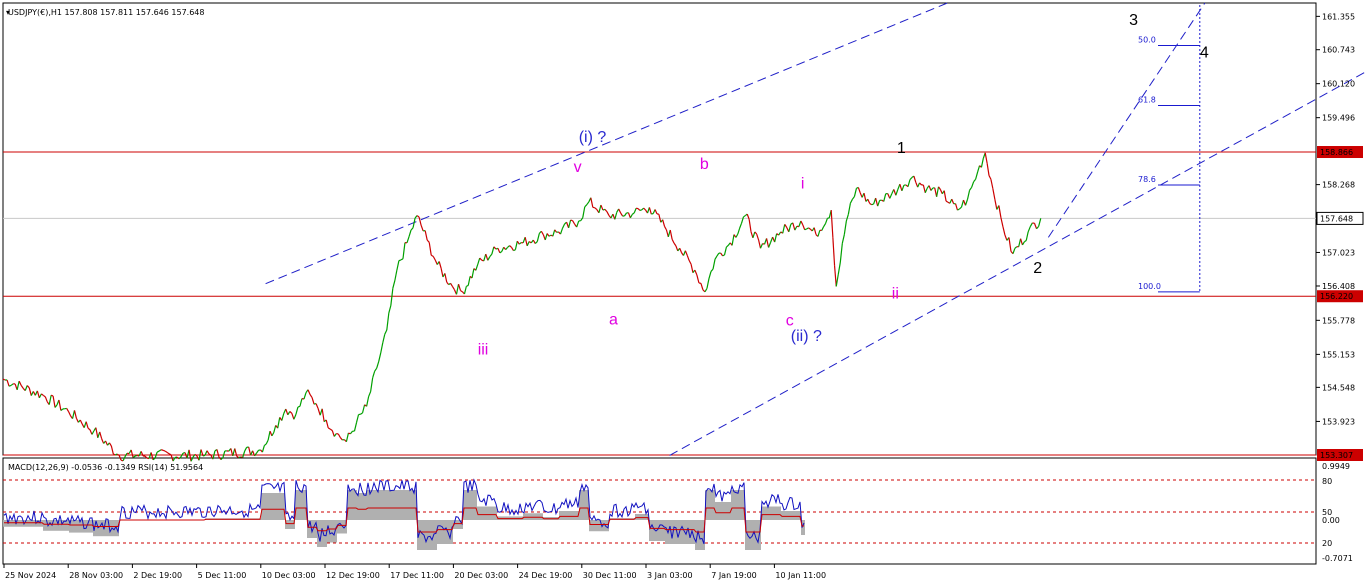 The image size is (1366, 588). I want to click on price-tick-label: 155.778, so click(1338, 320).